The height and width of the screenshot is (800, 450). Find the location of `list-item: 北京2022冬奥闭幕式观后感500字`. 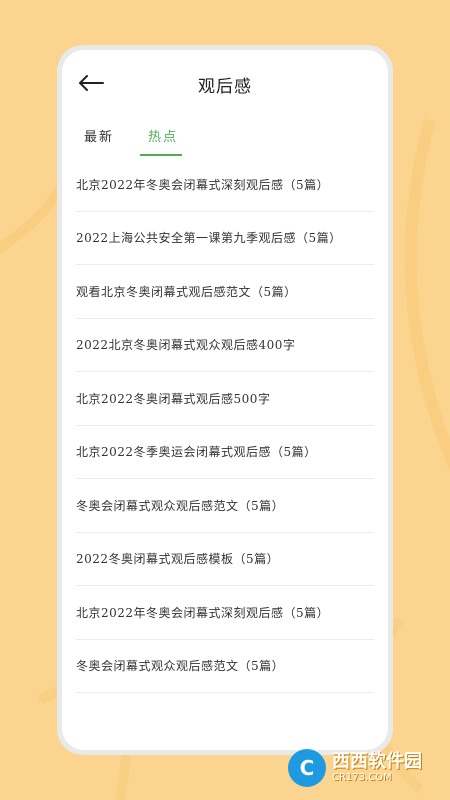

list-item: 北京2022冬奥闭幕式观后感500字 is located at coordinates (225, 399).